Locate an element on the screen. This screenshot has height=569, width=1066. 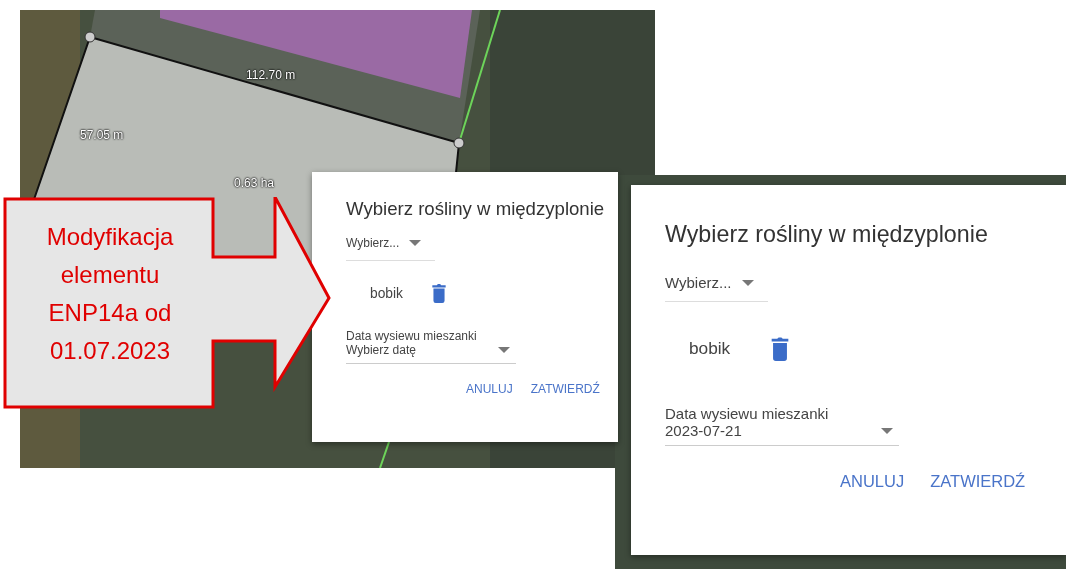
map-measurement-label: 112.70 m is located at coordinates (271, 75).